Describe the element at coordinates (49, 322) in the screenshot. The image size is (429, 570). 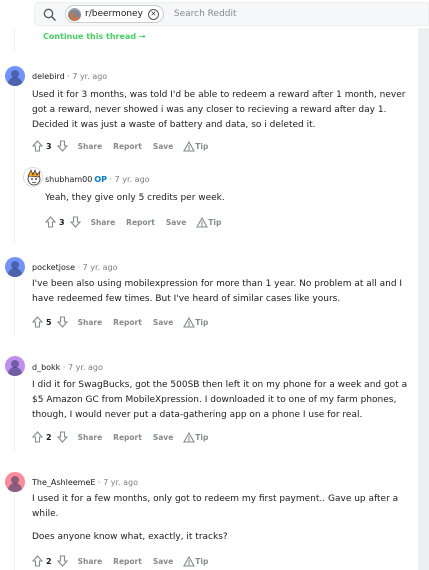
I see `vote-count: 5` at that location.